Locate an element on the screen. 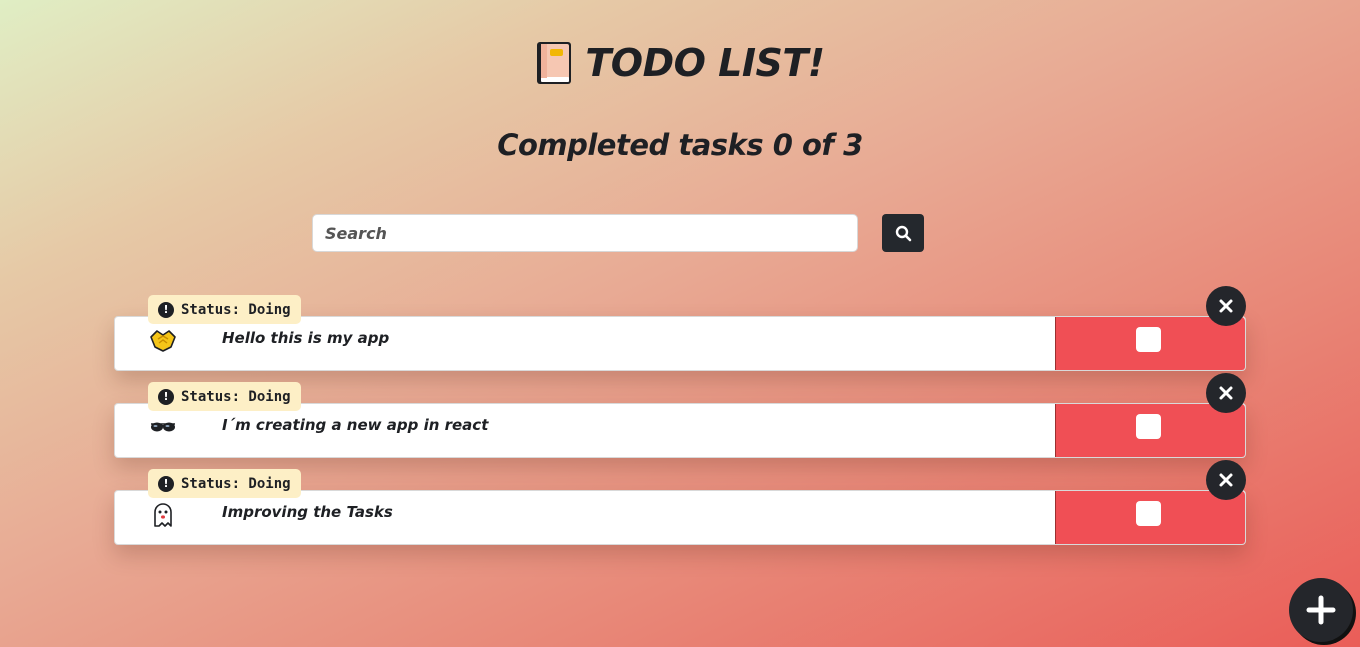 The image size is (1360, 647). plus-icon is located at coordinates (1321, 610).